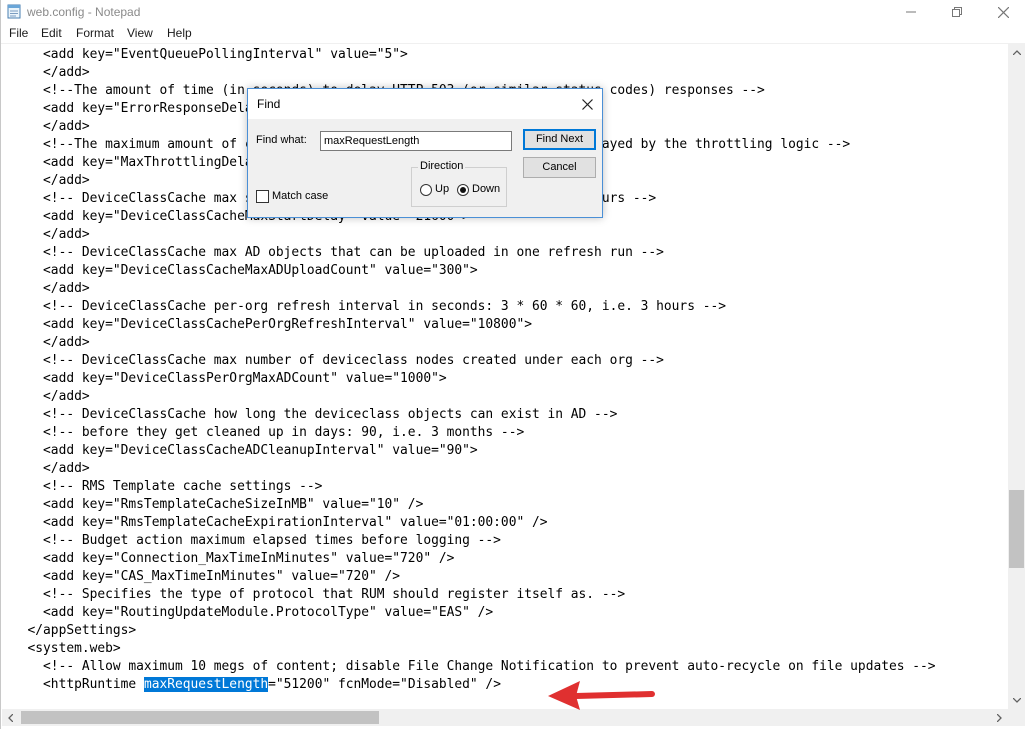  Describe the element at coordinates (206, 684) in the screenshot. I see `selected-text: maxRequestLength` at that location.